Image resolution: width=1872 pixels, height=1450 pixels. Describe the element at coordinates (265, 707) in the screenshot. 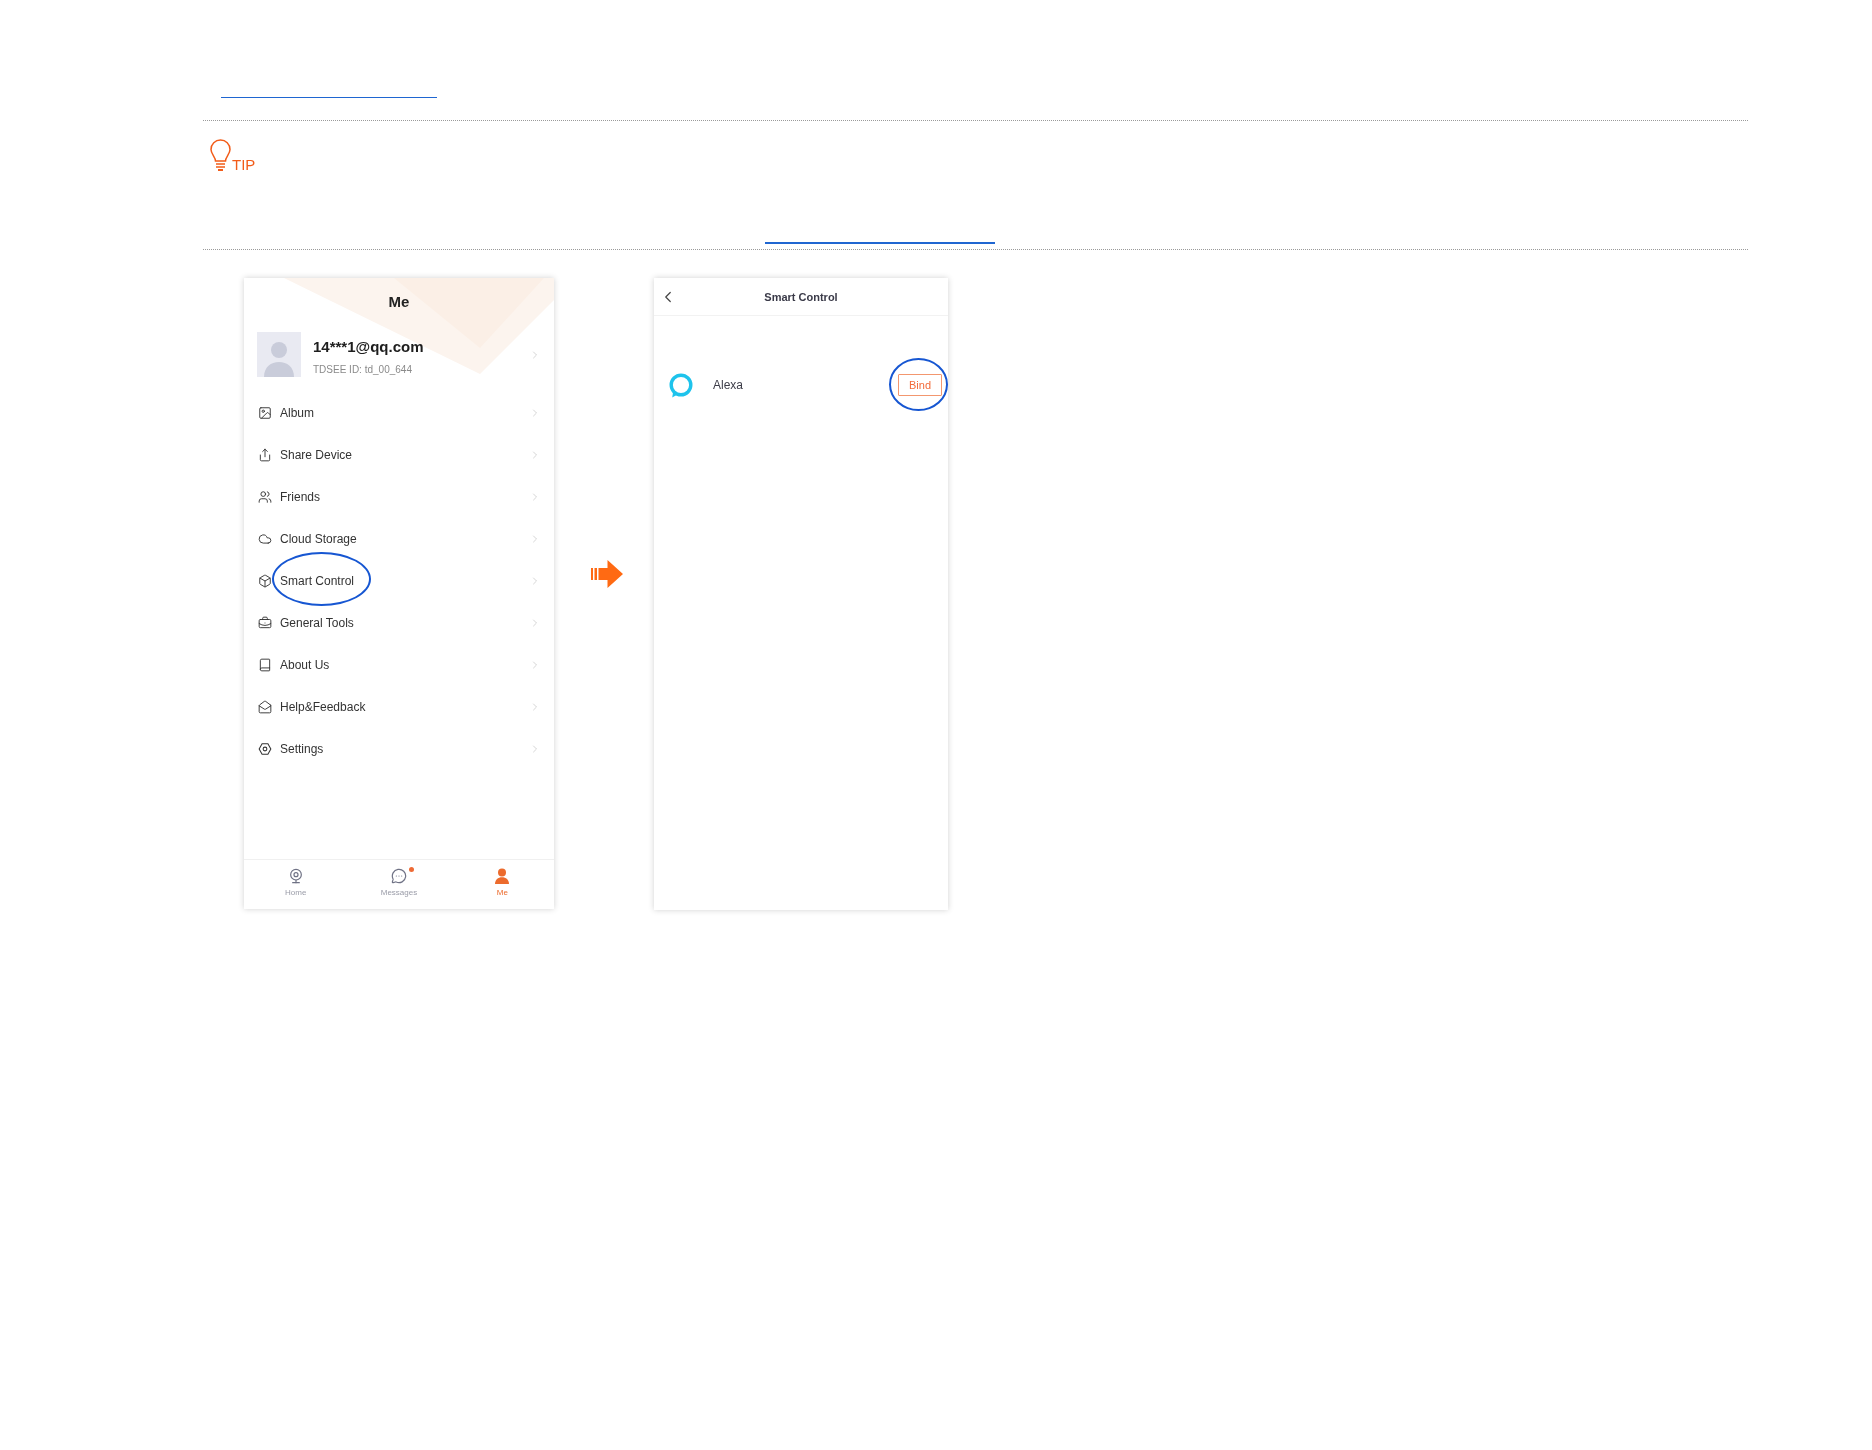

I see `mail-icon` at that location.